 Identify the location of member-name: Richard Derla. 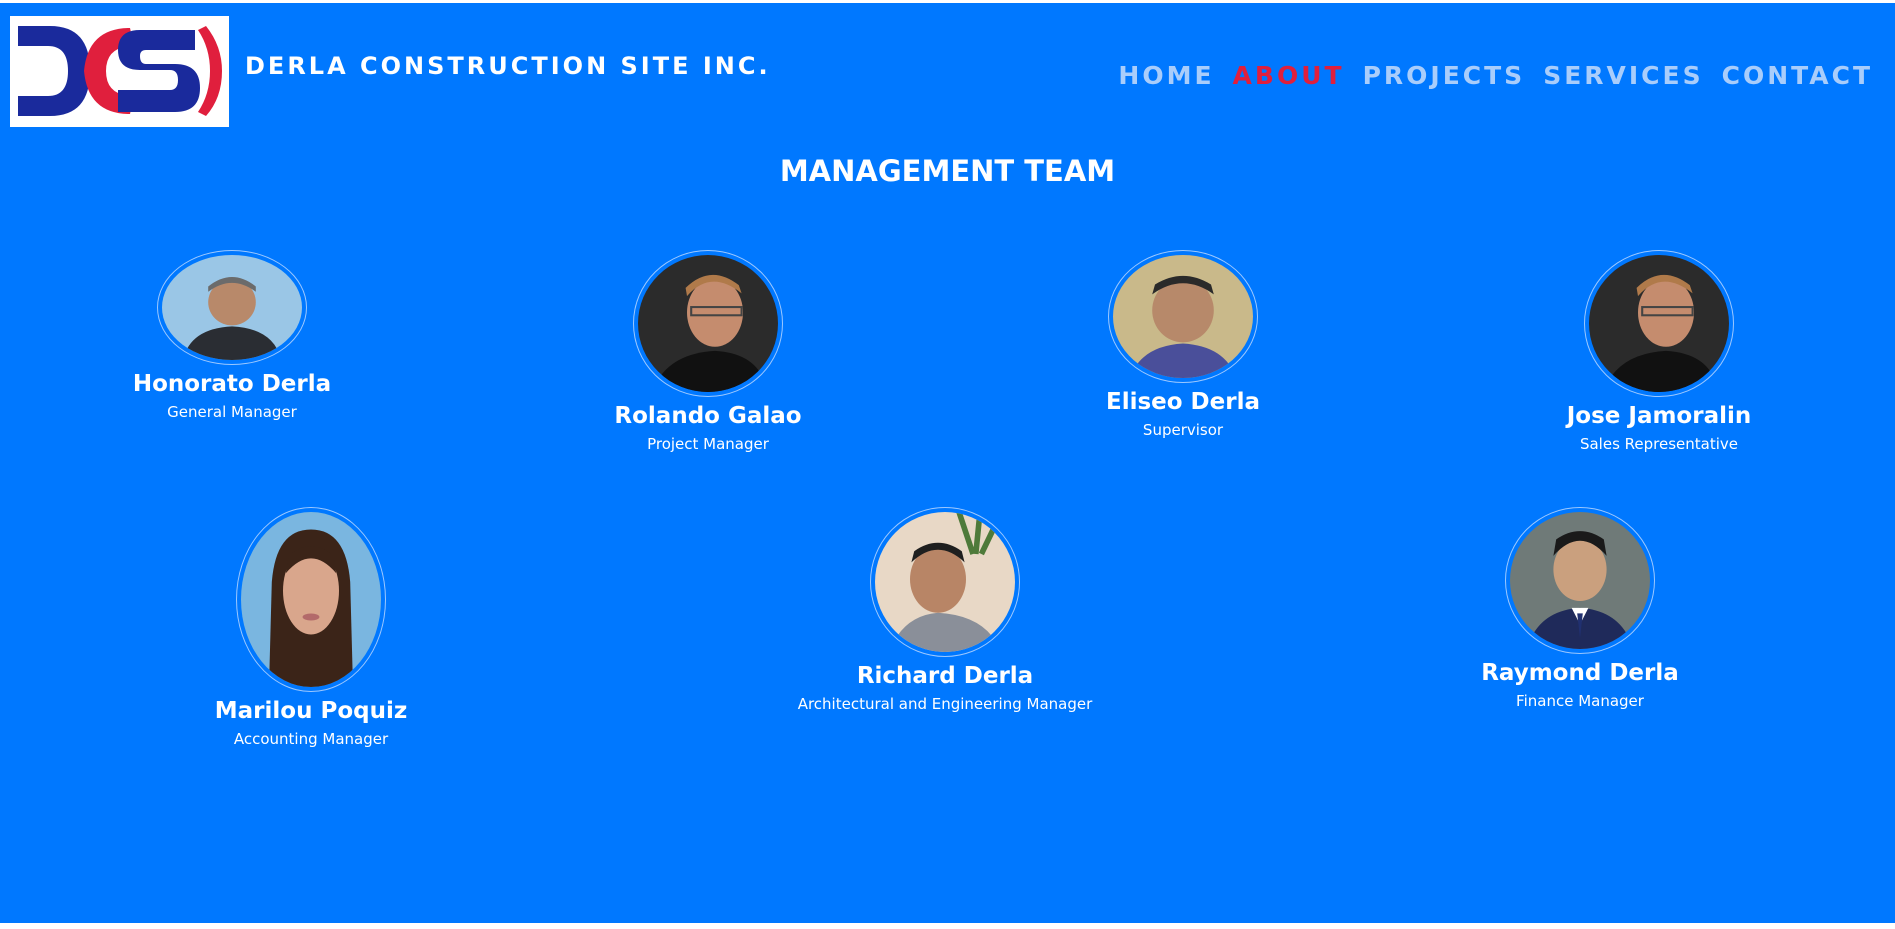
(945, 676).